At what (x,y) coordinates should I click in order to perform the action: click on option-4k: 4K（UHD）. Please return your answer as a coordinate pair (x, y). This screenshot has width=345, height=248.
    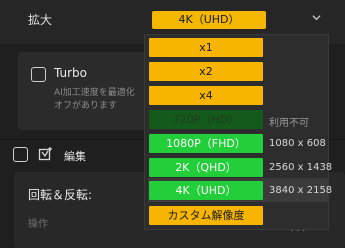
    Looking at the image, I should click on (206, 190).